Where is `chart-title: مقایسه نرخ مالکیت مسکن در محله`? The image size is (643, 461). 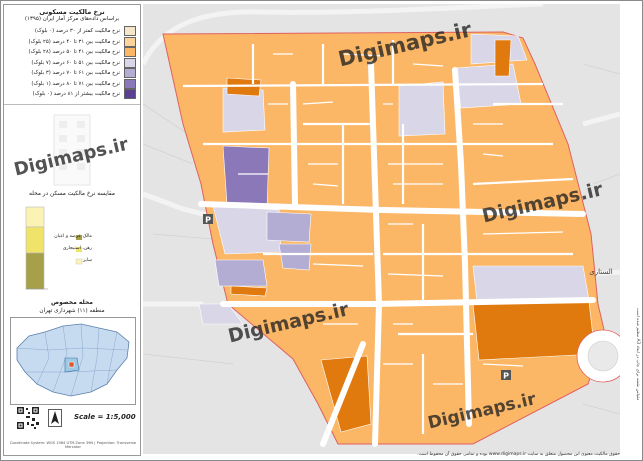
chart-title: مقایسه نرخ مالکیت مسکن در محله is located at coordinates (72, 193).